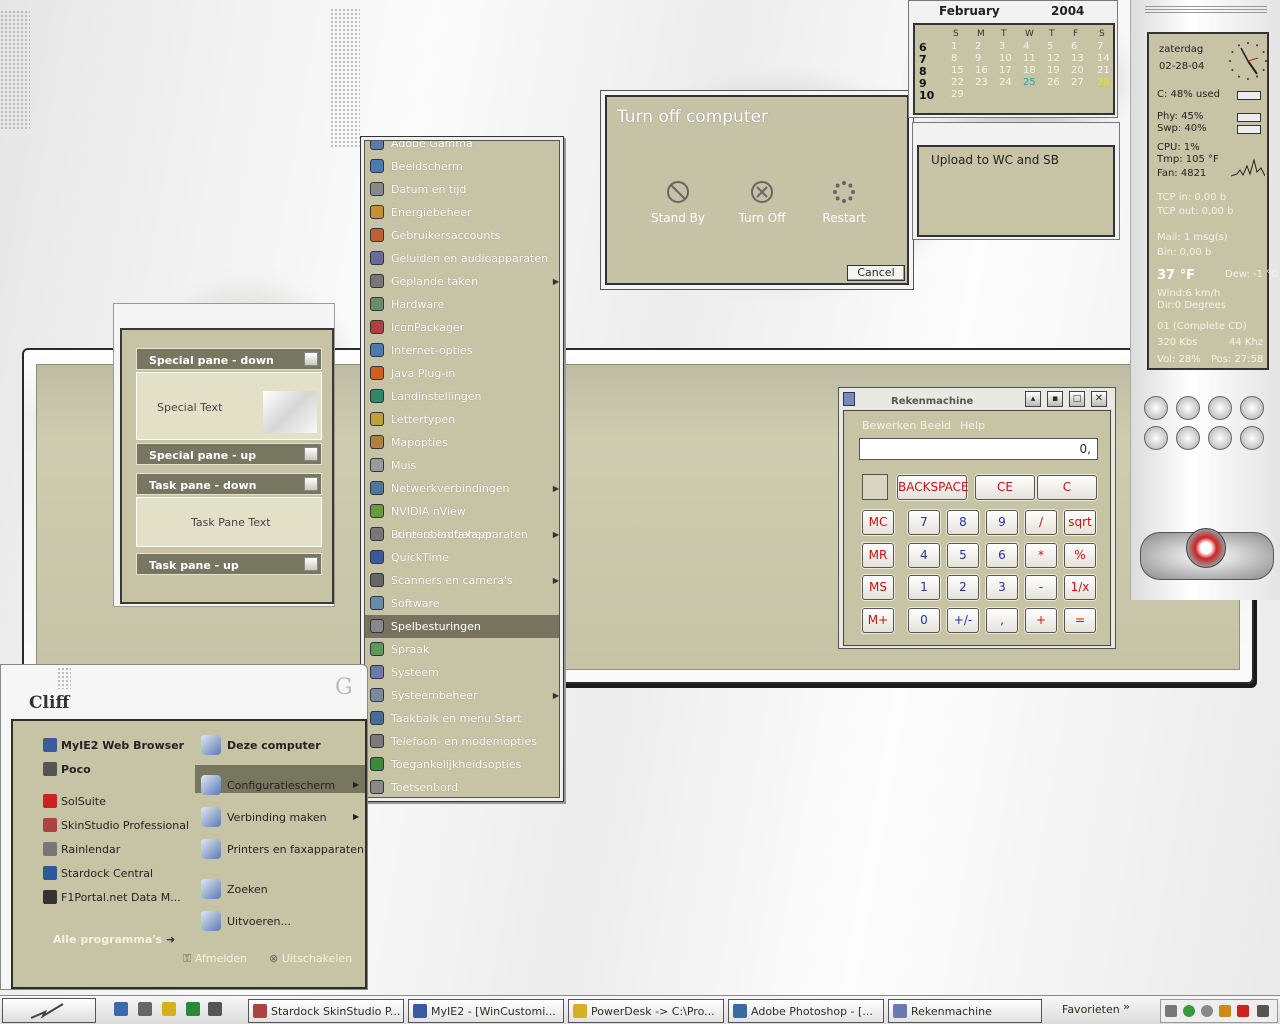  What do you see at coordinates (963, 620) in the screenshot?
I see `calculator-key: +/-` at bounding box center [963, 620].